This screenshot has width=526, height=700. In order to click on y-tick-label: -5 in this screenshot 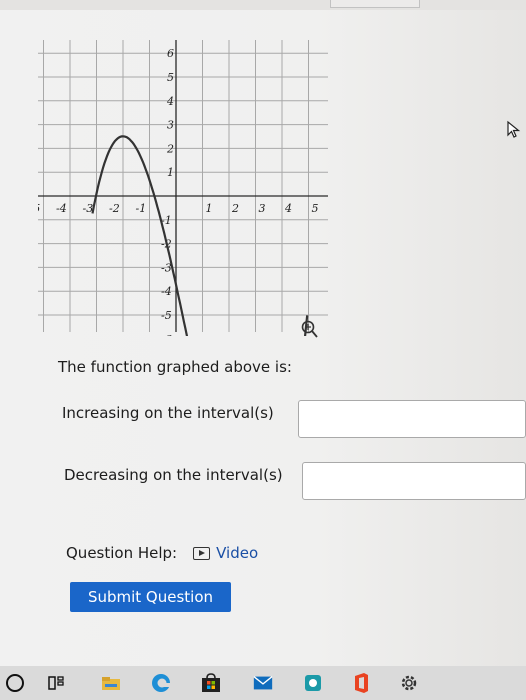, I will do `click(166, 315)`.